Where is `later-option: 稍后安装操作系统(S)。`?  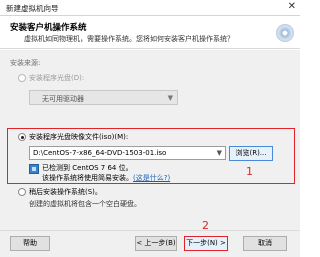
later-option: 稍后安装操作系统(S)。 is located at coordinates (60, 192).